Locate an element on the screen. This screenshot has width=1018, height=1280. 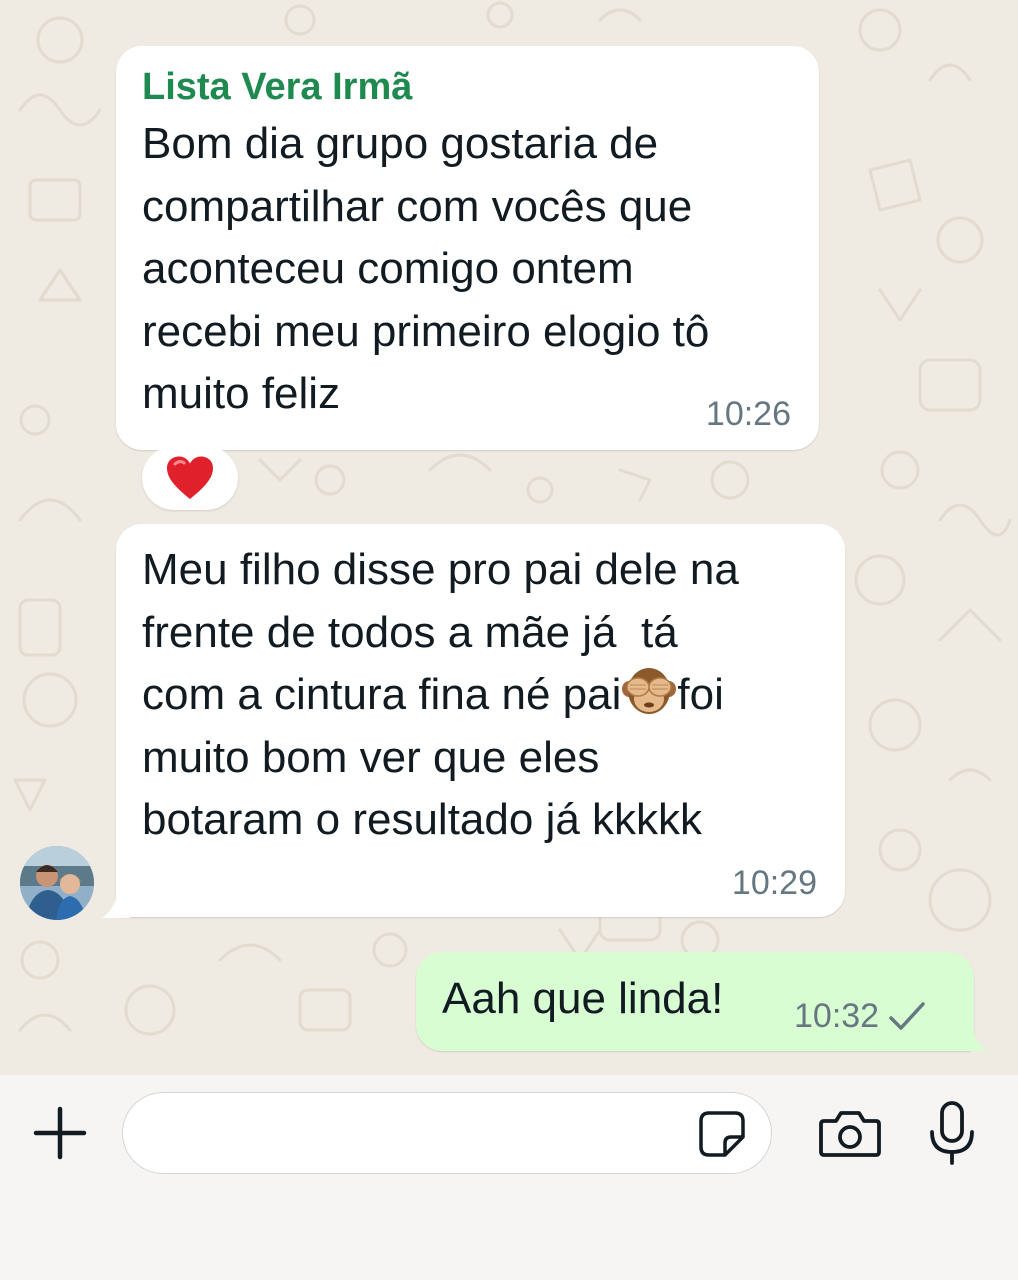
avatar-photo is located at coordinates (57, 883).